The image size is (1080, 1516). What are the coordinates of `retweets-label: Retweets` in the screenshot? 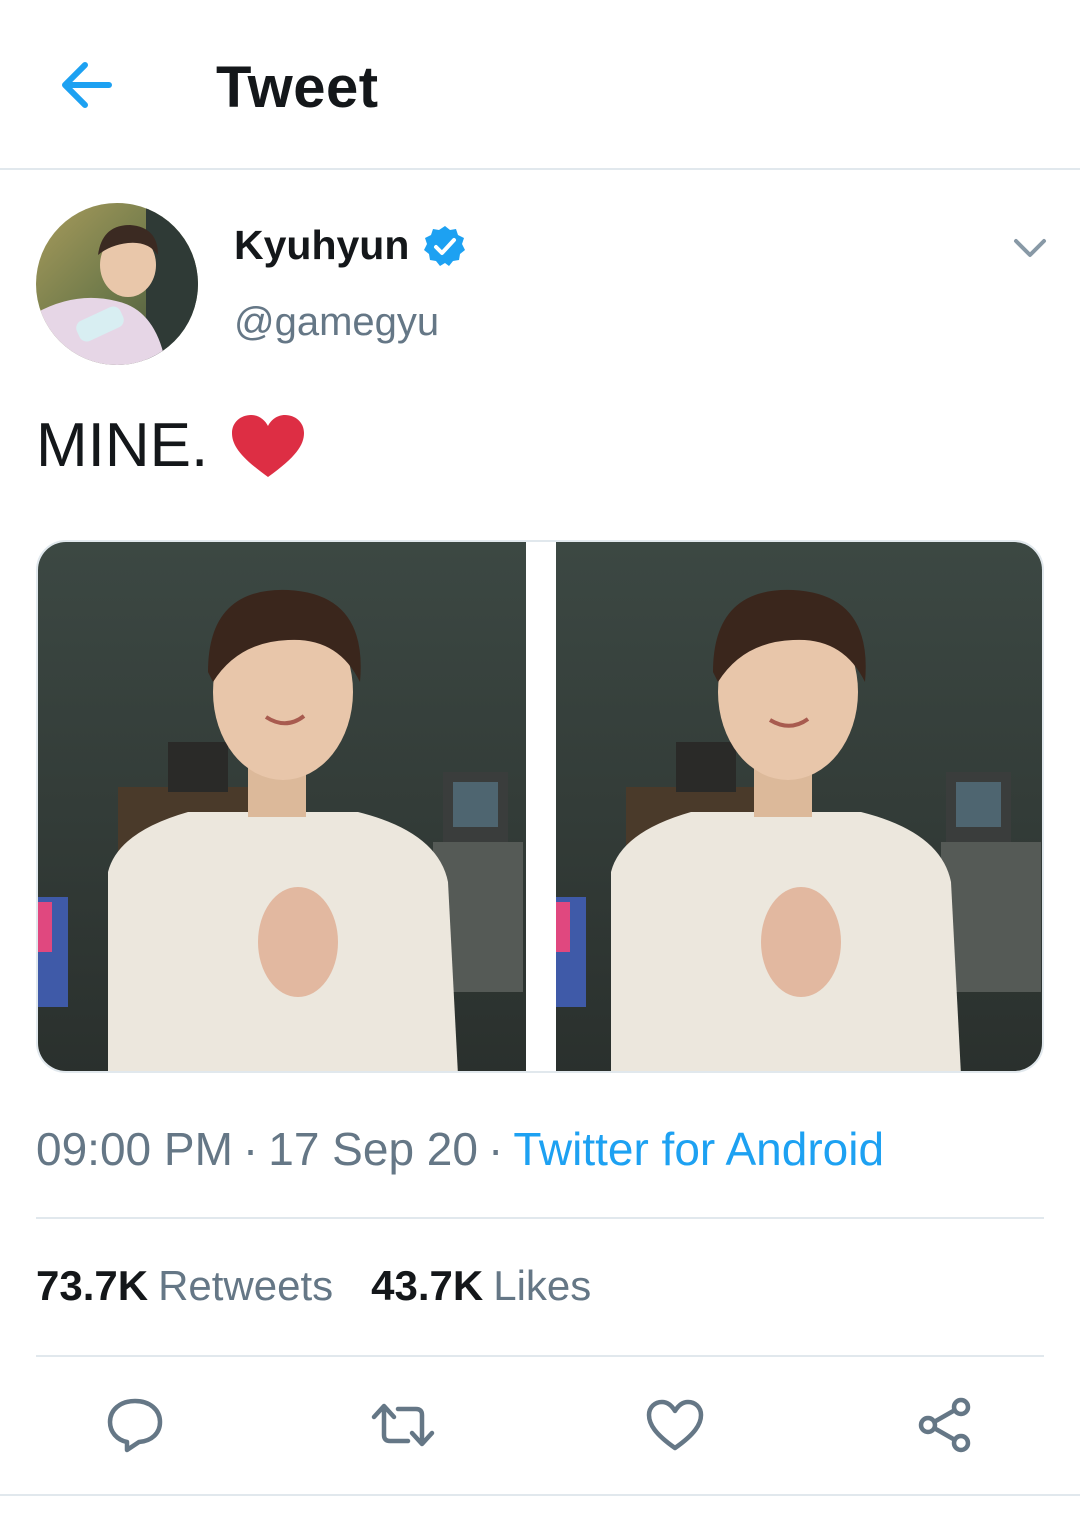 It's located at (246, 1285).